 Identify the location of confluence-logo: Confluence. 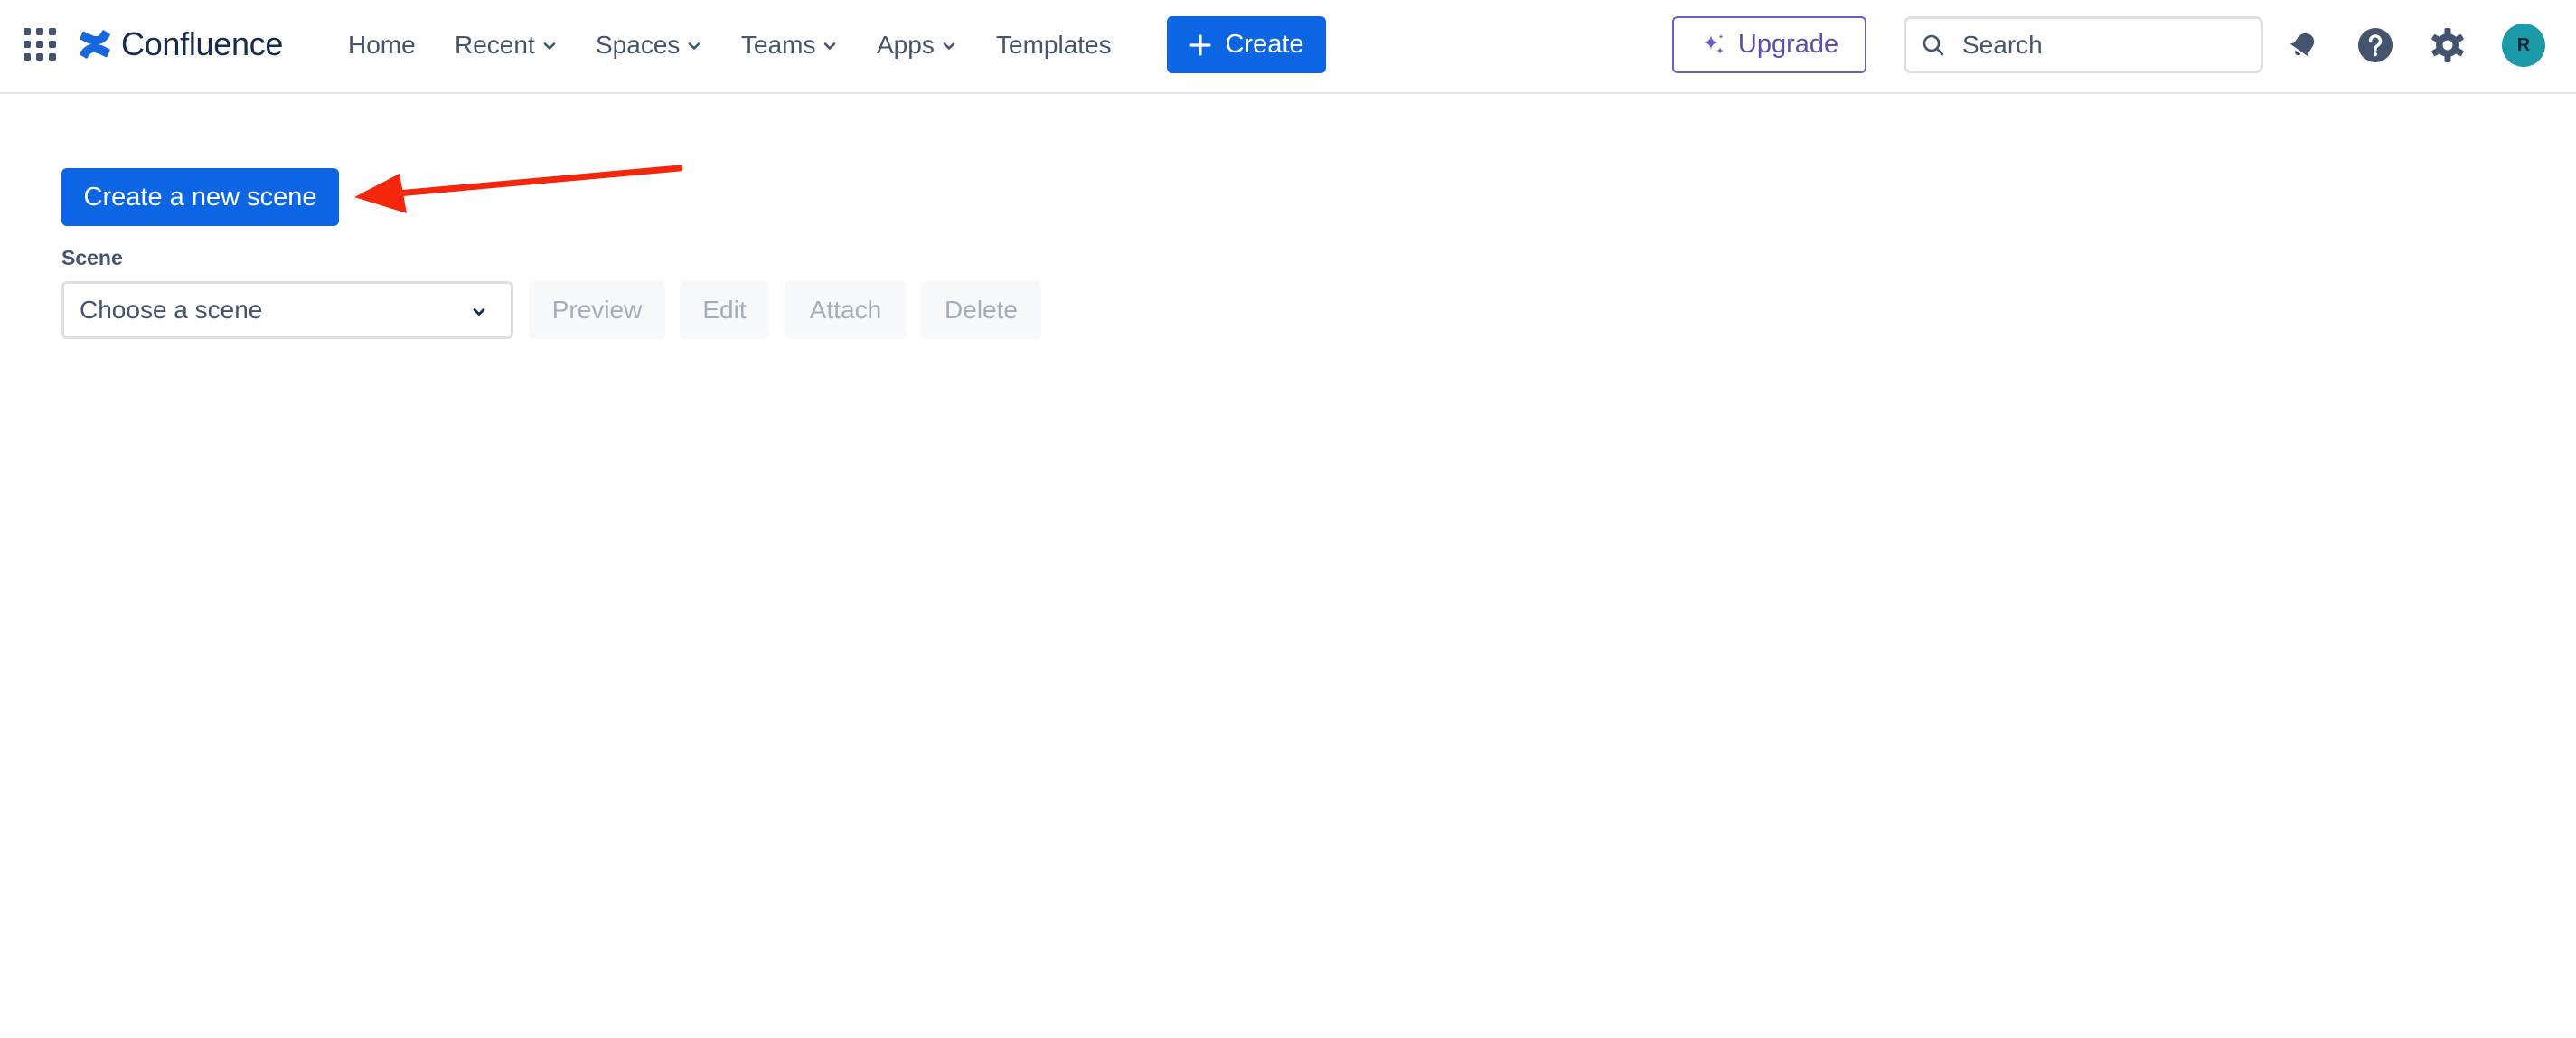
(180, 44).